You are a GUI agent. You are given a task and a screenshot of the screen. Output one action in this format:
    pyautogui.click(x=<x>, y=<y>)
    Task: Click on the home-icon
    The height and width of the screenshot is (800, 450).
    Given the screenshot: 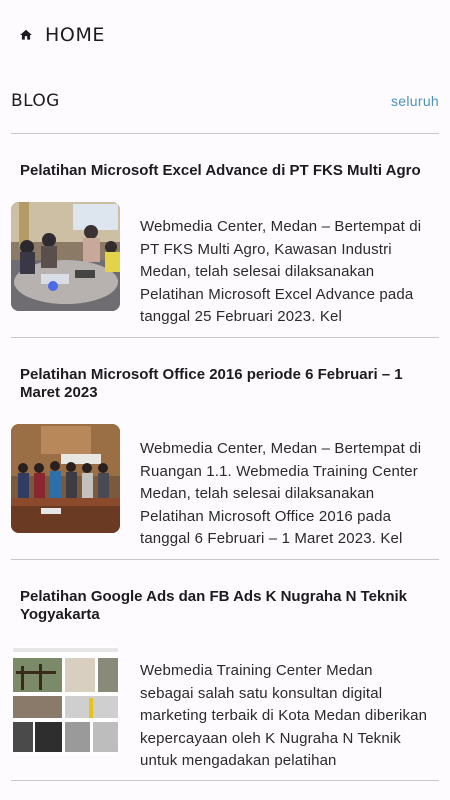 What is the action you would take?
    pyautogui.click(x=26, y=35)
    